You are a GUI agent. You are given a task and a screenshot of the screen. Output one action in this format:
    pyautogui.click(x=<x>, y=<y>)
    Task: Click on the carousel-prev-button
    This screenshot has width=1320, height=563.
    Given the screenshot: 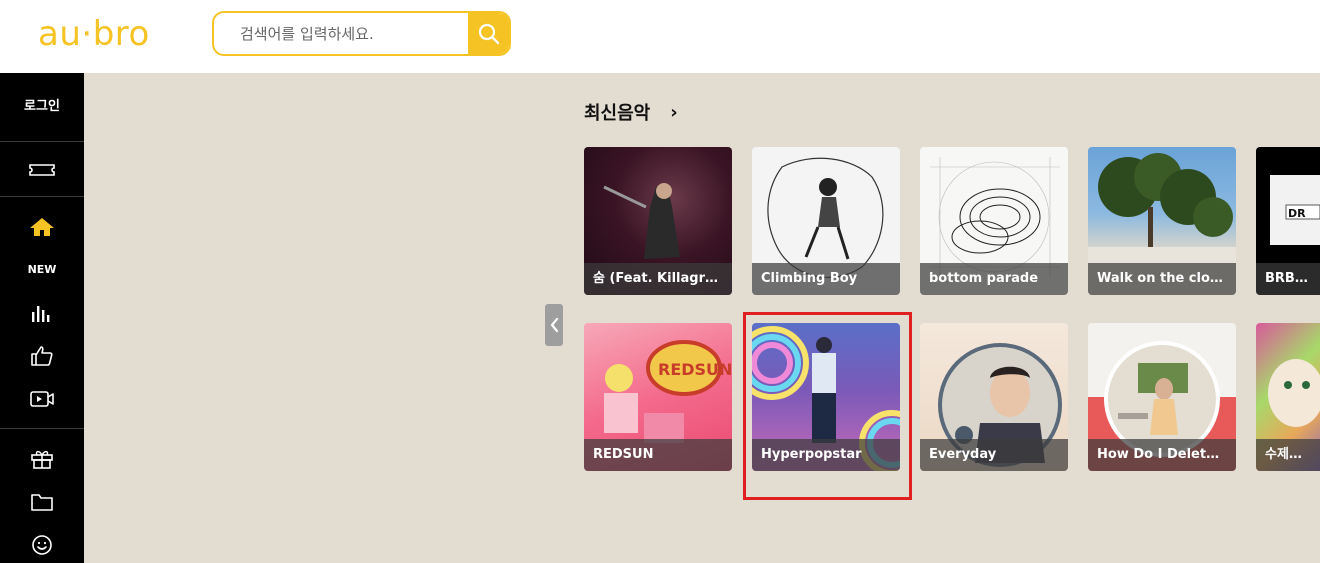 What is the action you would take?
    pyautogui.click(x=554, y=325)
    